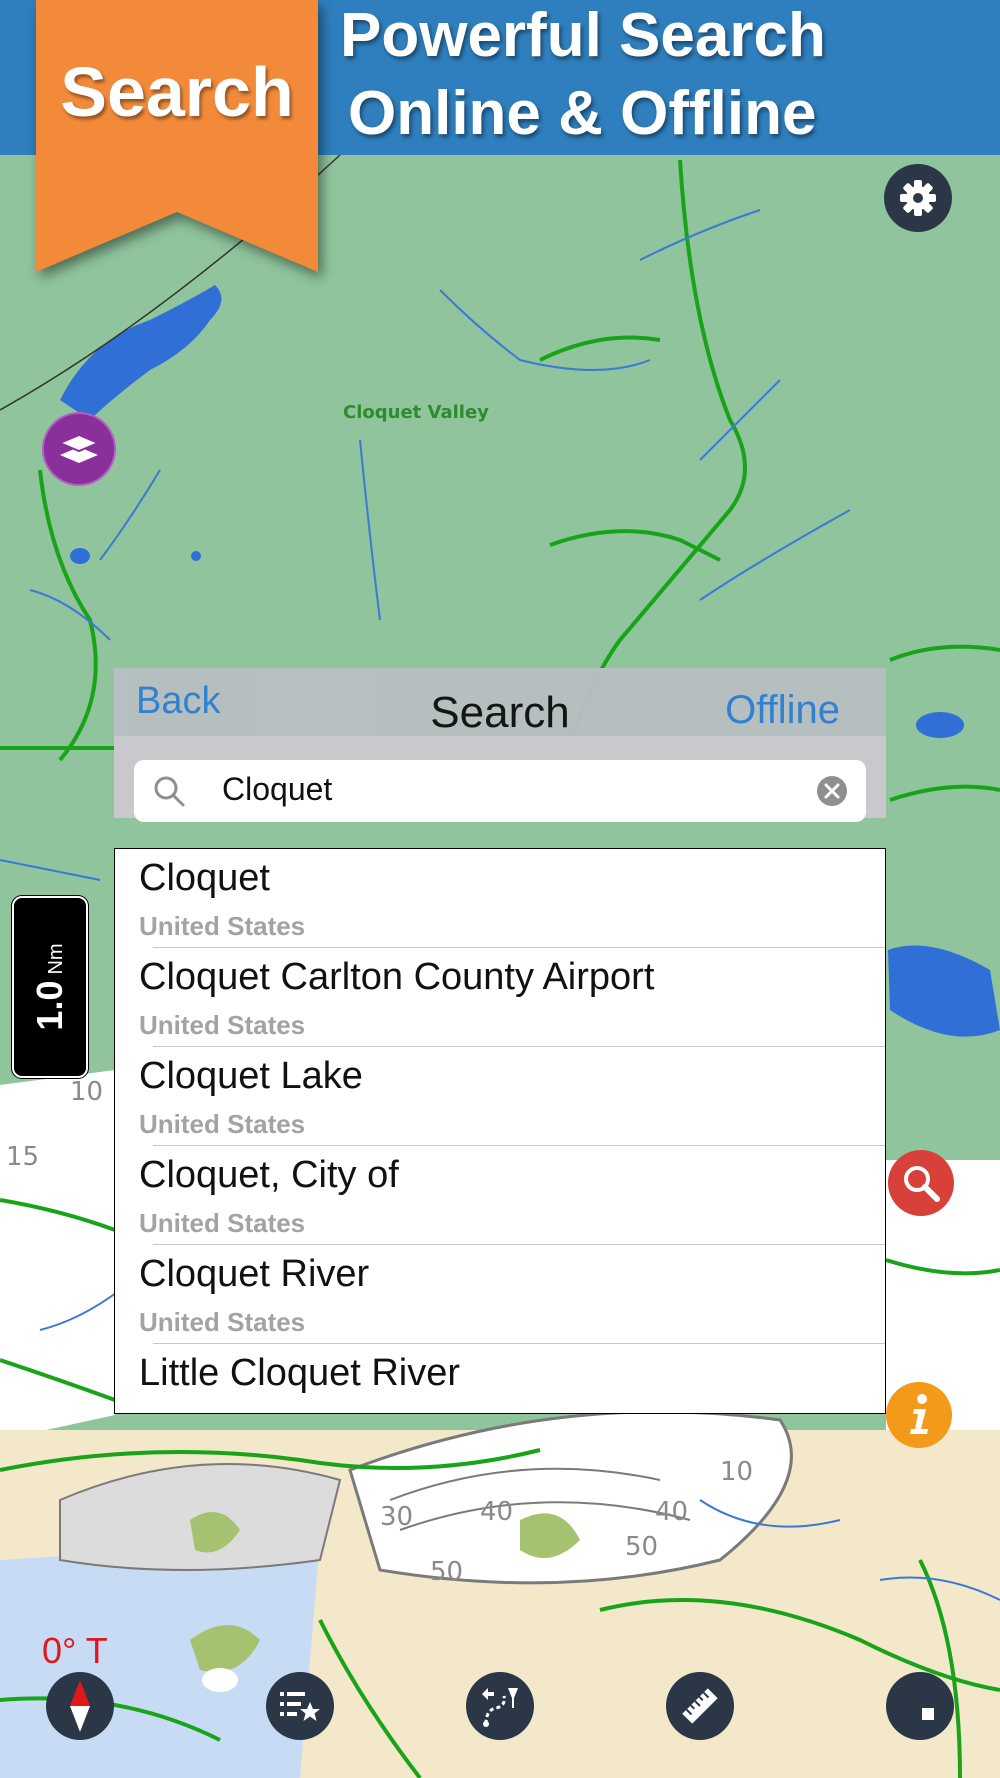 The width and height of the screenshot is (1000, 1778). Describe the element at coordinates (251, 1076) in the screenshot. I see `result-name: Cloquet Lake` at that location.